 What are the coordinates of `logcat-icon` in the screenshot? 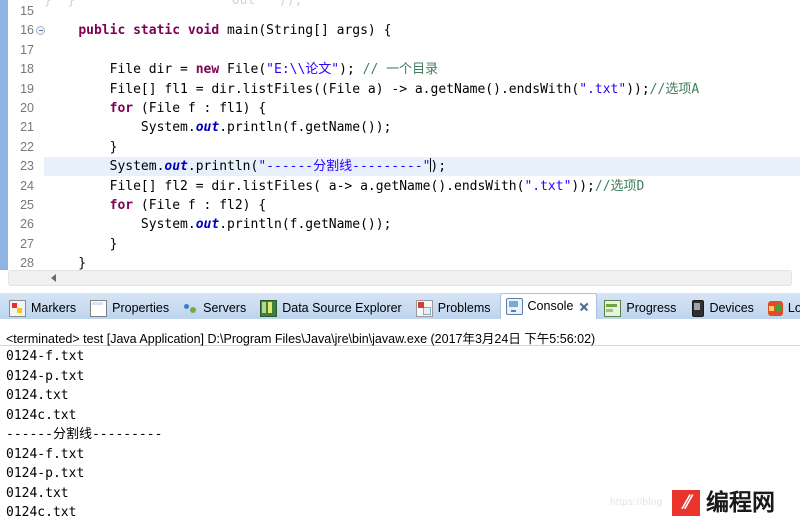 It's located at (775, 308).